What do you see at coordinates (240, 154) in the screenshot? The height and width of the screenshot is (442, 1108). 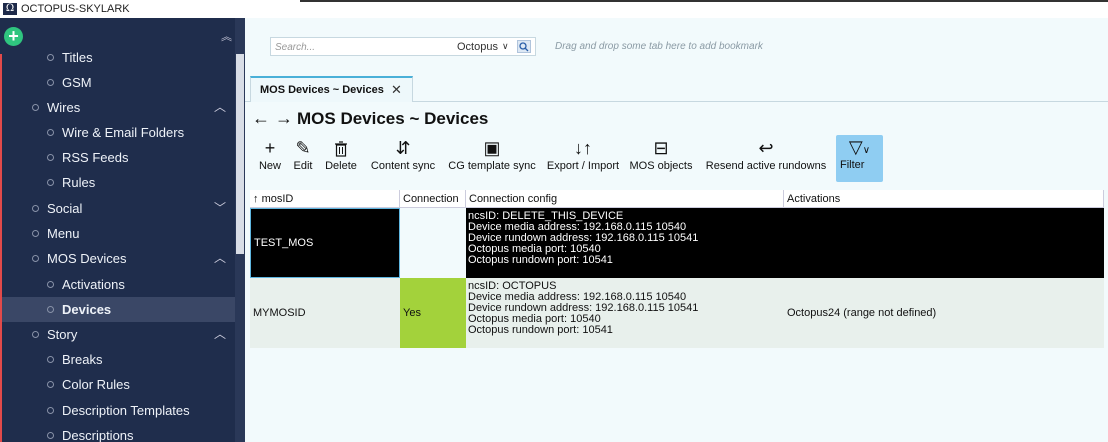 I see `sidebar-scrollbar-thumb` at bounding box center [240, 154].